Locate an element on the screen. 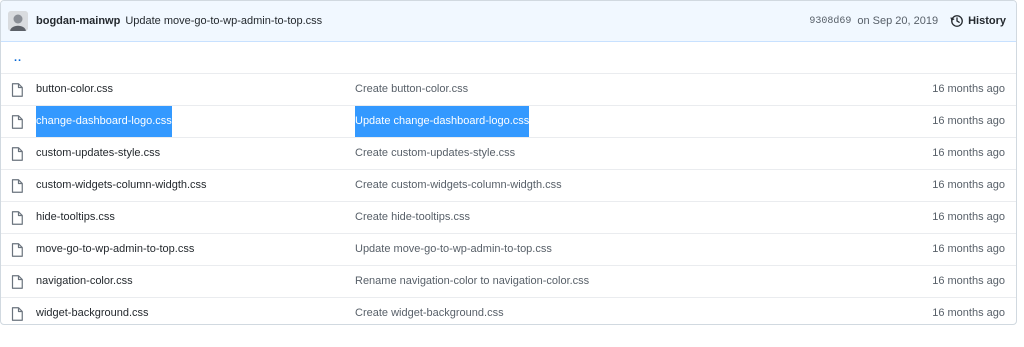 This screenshot has width=1024, height=347. commit-message-link: Update move-go-to-wp-admin-to-top.css is located at coordinates (223, 21).